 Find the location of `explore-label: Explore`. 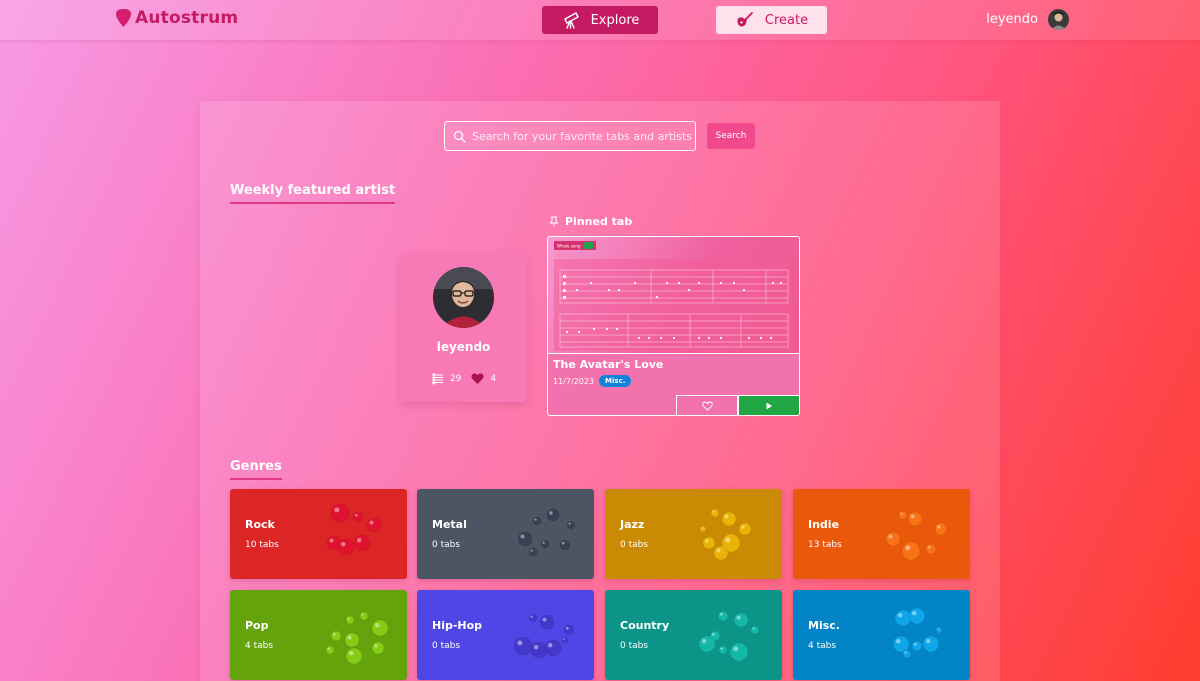

explore-label: Explore is located at coordinates (615, 20).